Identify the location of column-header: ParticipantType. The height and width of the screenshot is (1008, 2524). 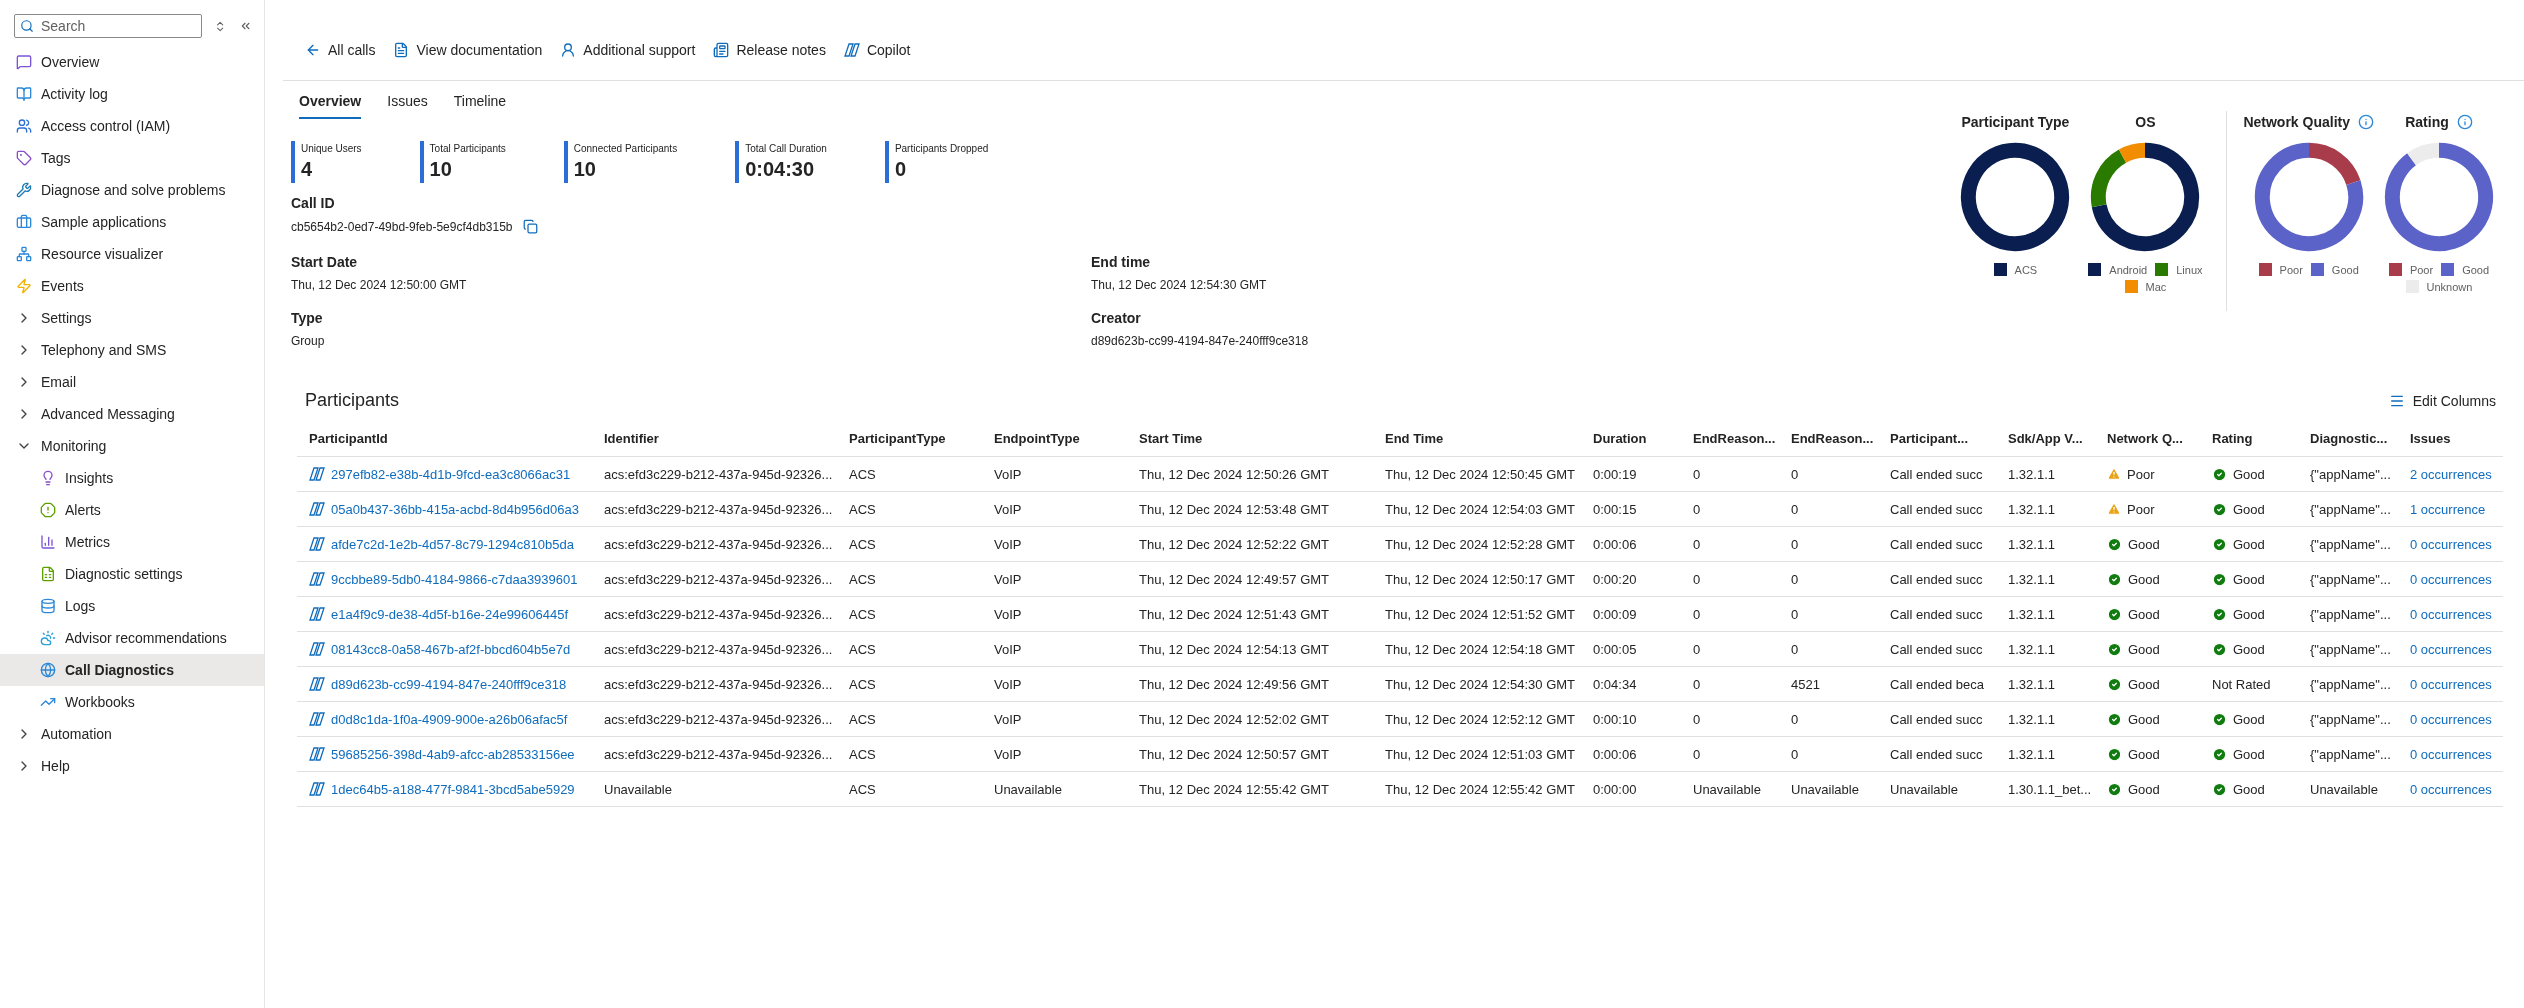
(909, 439).